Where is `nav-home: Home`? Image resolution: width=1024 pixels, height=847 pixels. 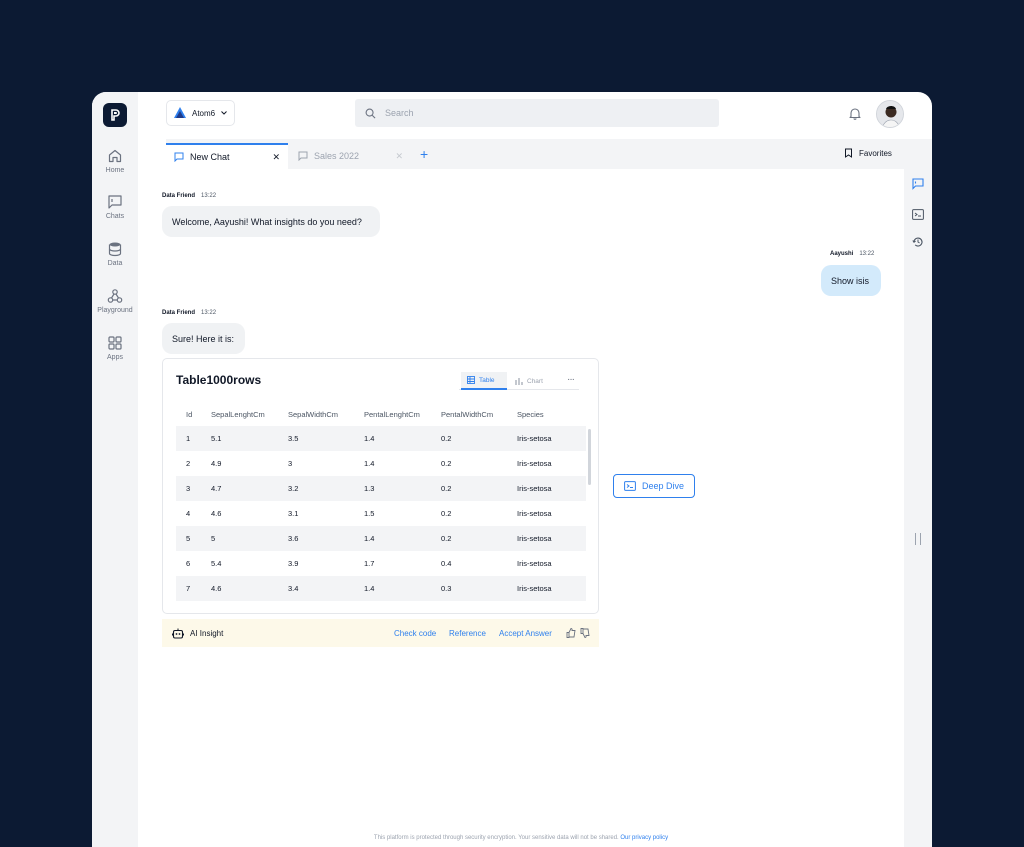 nav-home: Home is located at coordinates (115, 161).